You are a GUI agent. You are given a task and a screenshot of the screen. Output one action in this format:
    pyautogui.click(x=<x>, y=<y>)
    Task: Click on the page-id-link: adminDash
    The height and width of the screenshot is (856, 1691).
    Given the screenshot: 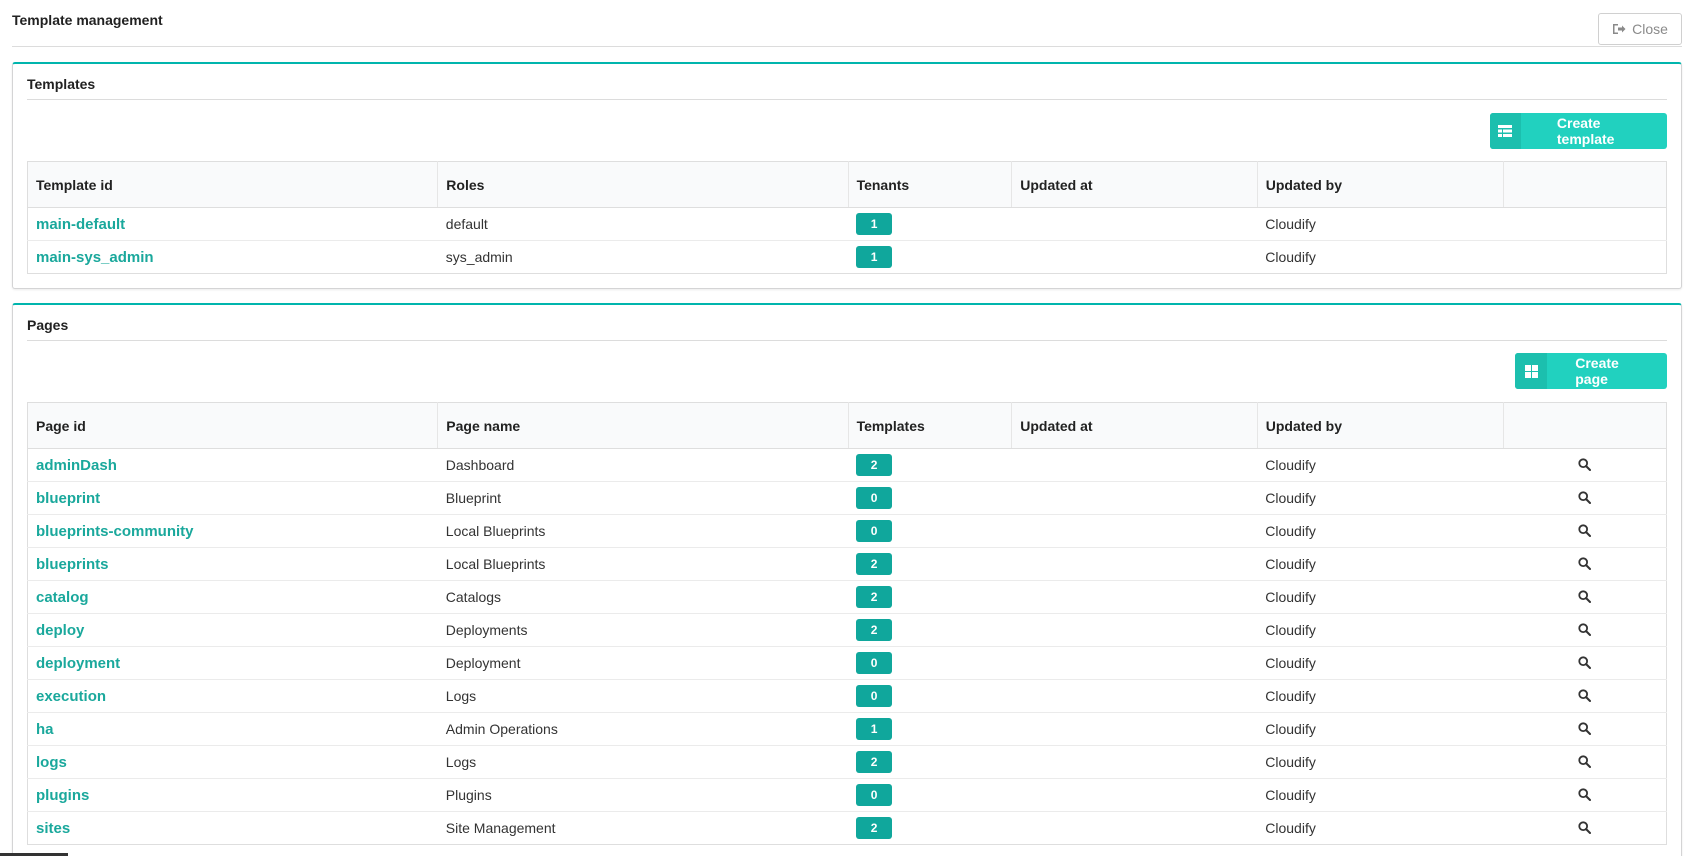 What is the action you would take?
    pyautogui.click(x=232, y=465)
    